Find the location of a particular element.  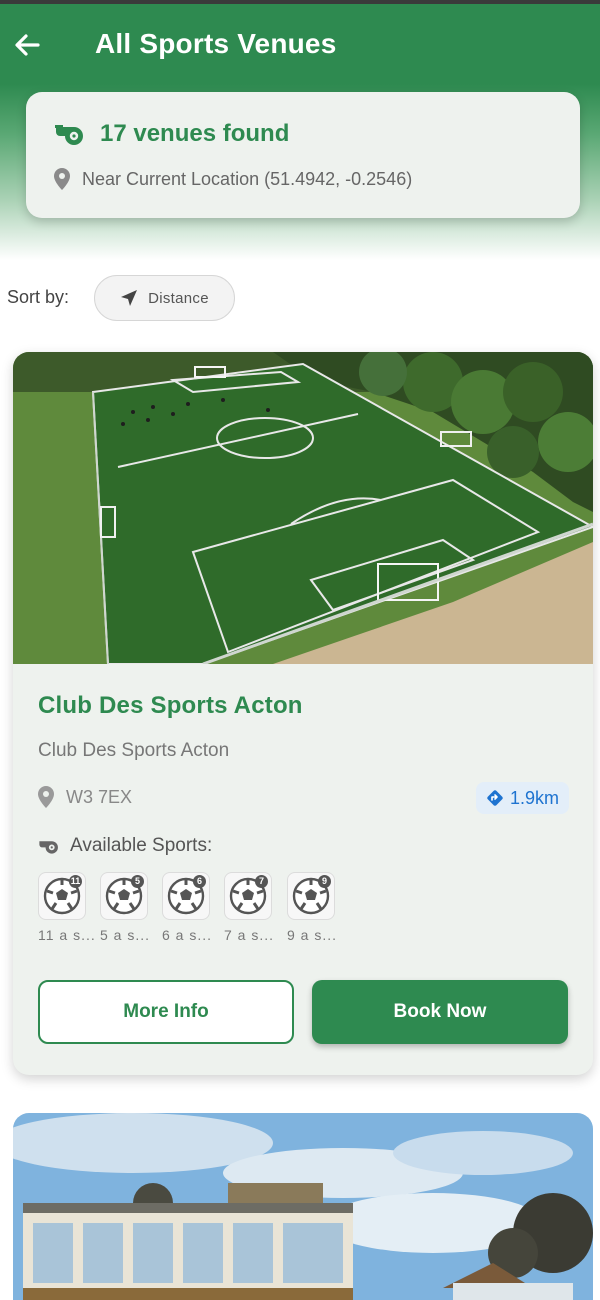

book-now-button: Book Now is located at coordinates (440, 1012).